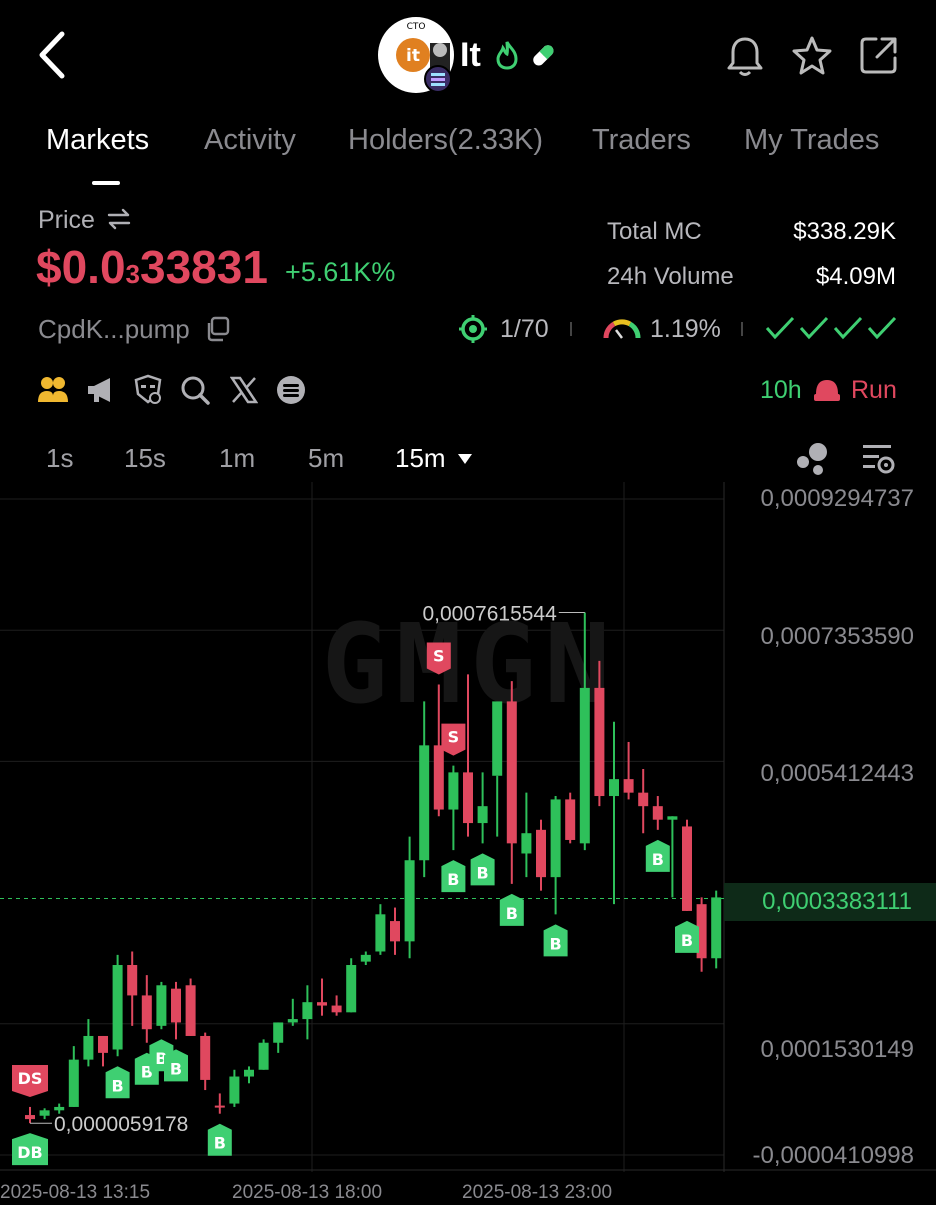 Image resolution: width=936 pixels, height=1205 pixels. I want to click on x-icon, so click(244, 392).